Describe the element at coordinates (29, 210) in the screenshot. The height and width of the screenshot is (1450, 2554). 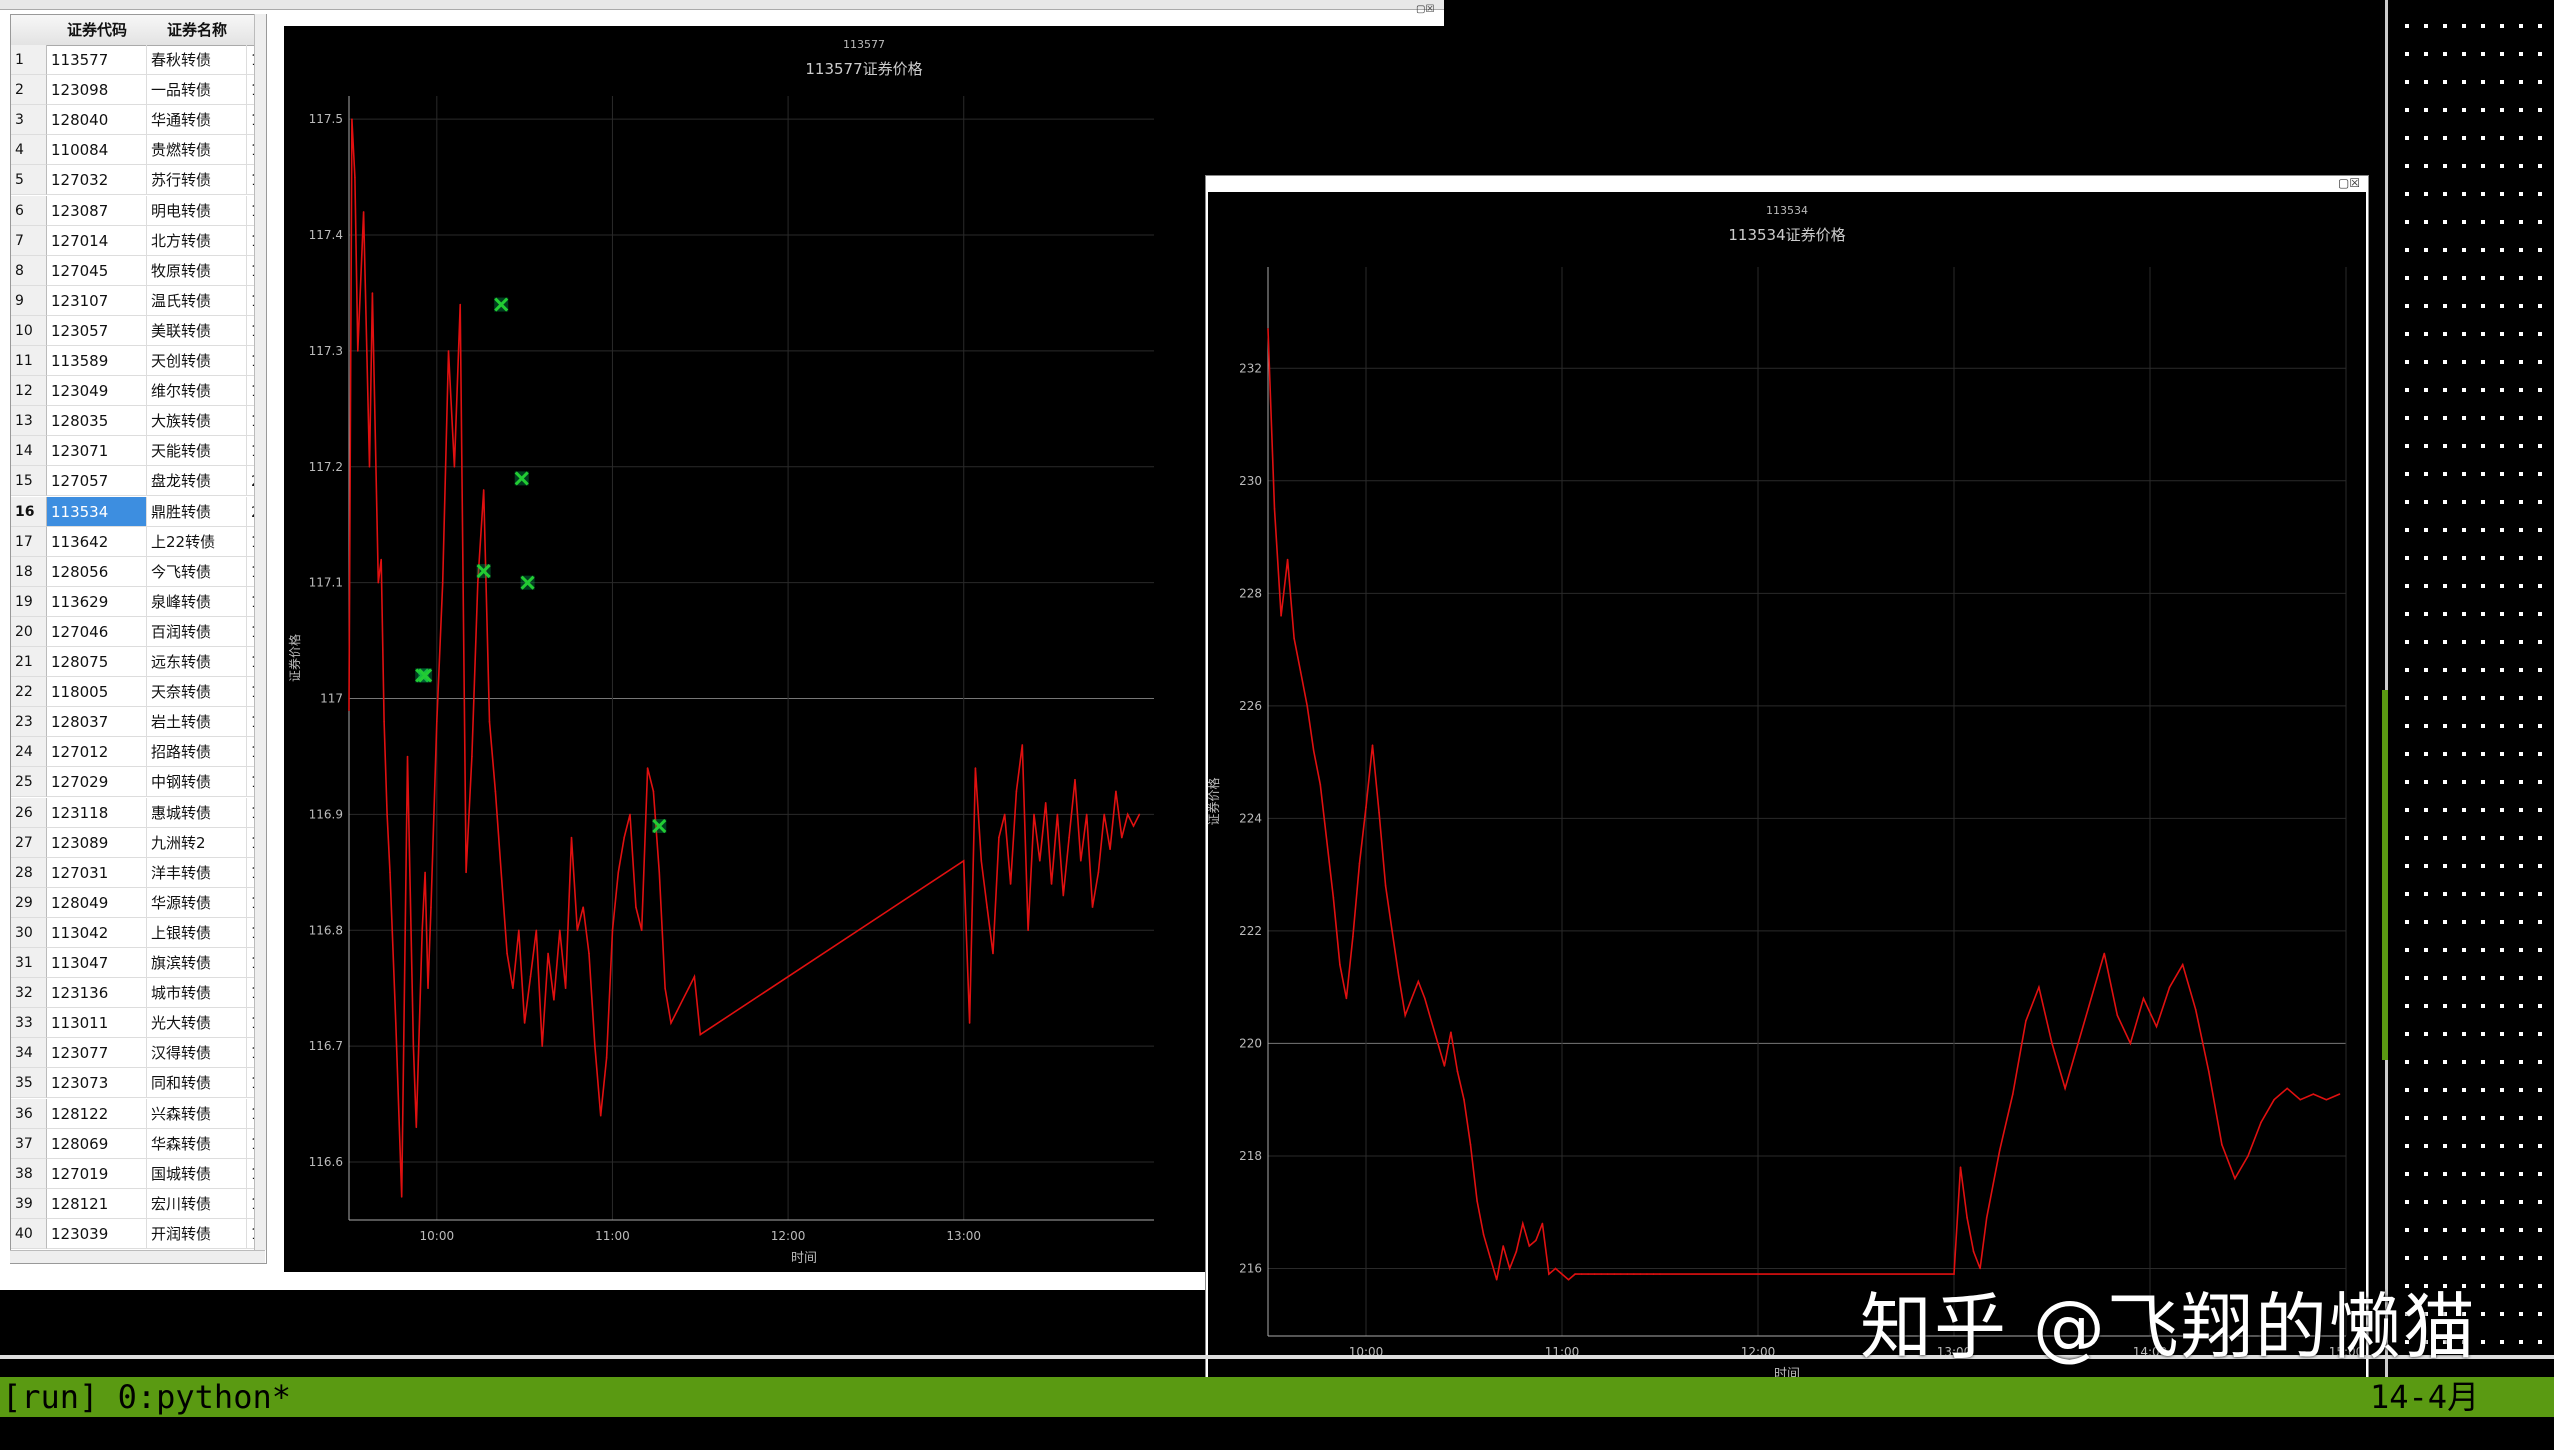
I see `row-number: 6` at that location.